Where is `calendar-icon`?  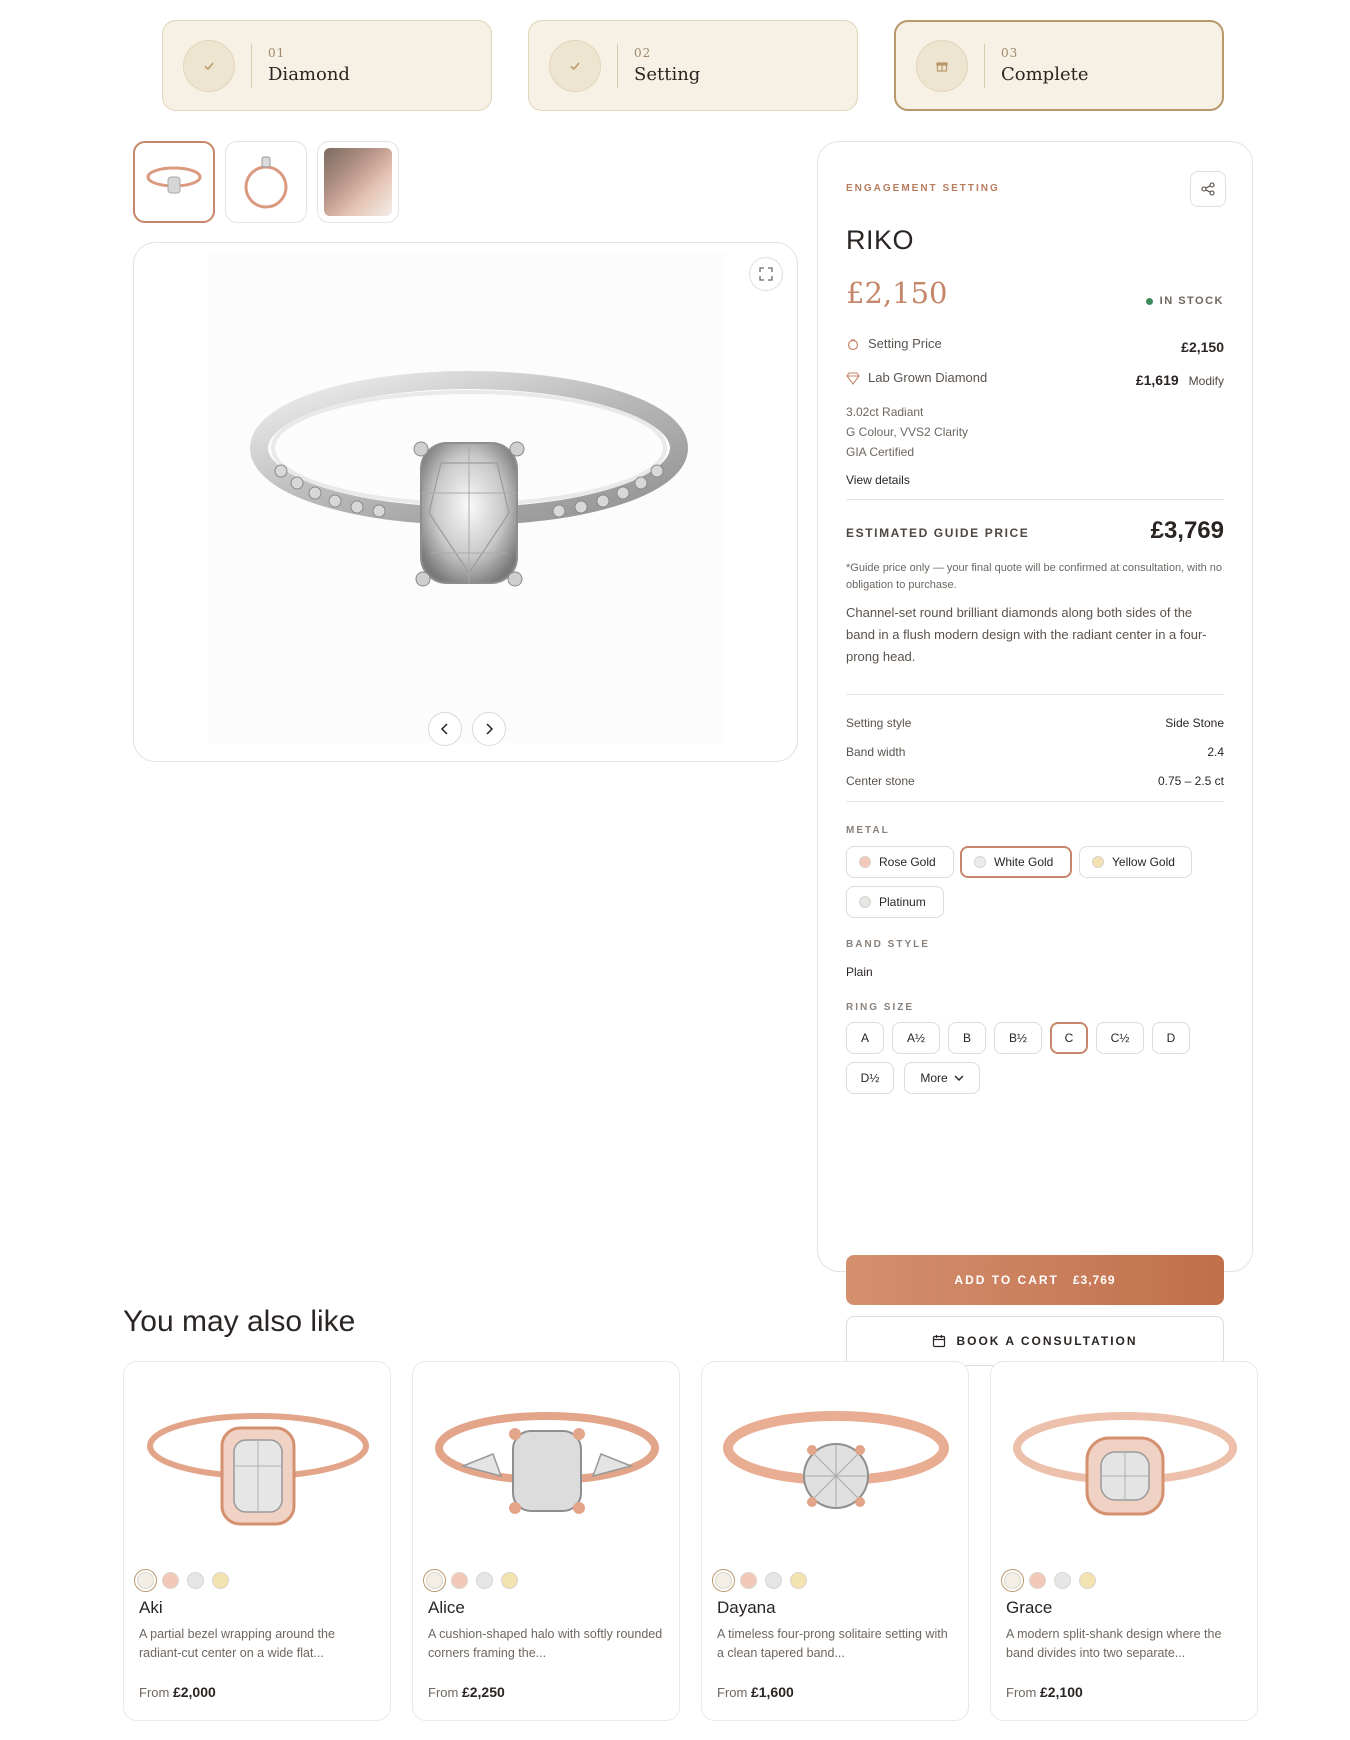
calendar-icon is located at coordinates (939, 1341).